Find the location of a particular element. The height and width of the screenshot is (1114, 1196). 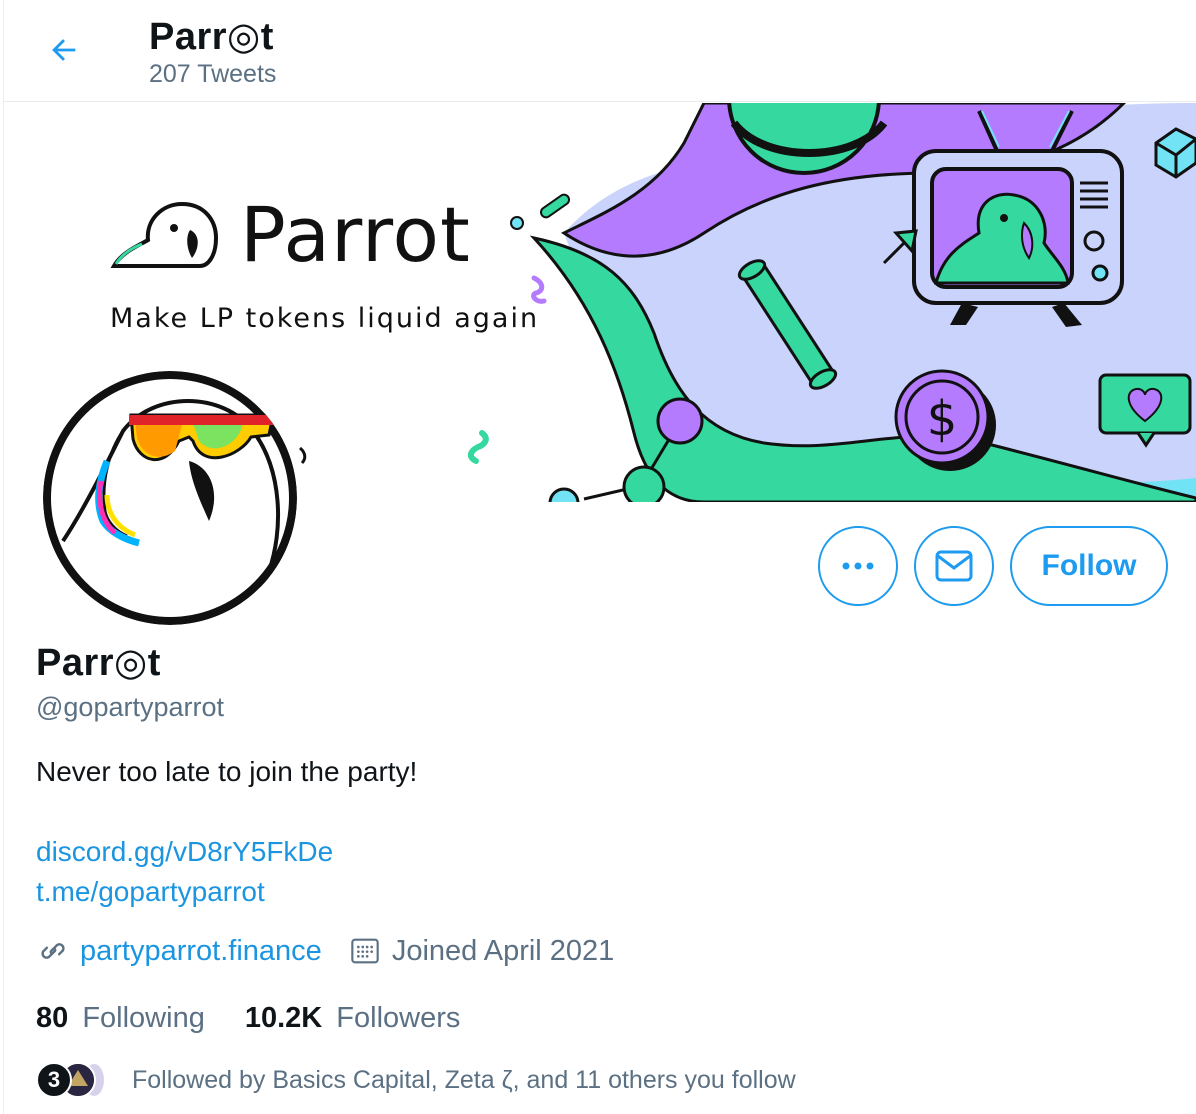

joined-item: Joined April 2021 is located at coordinates (481, 951).